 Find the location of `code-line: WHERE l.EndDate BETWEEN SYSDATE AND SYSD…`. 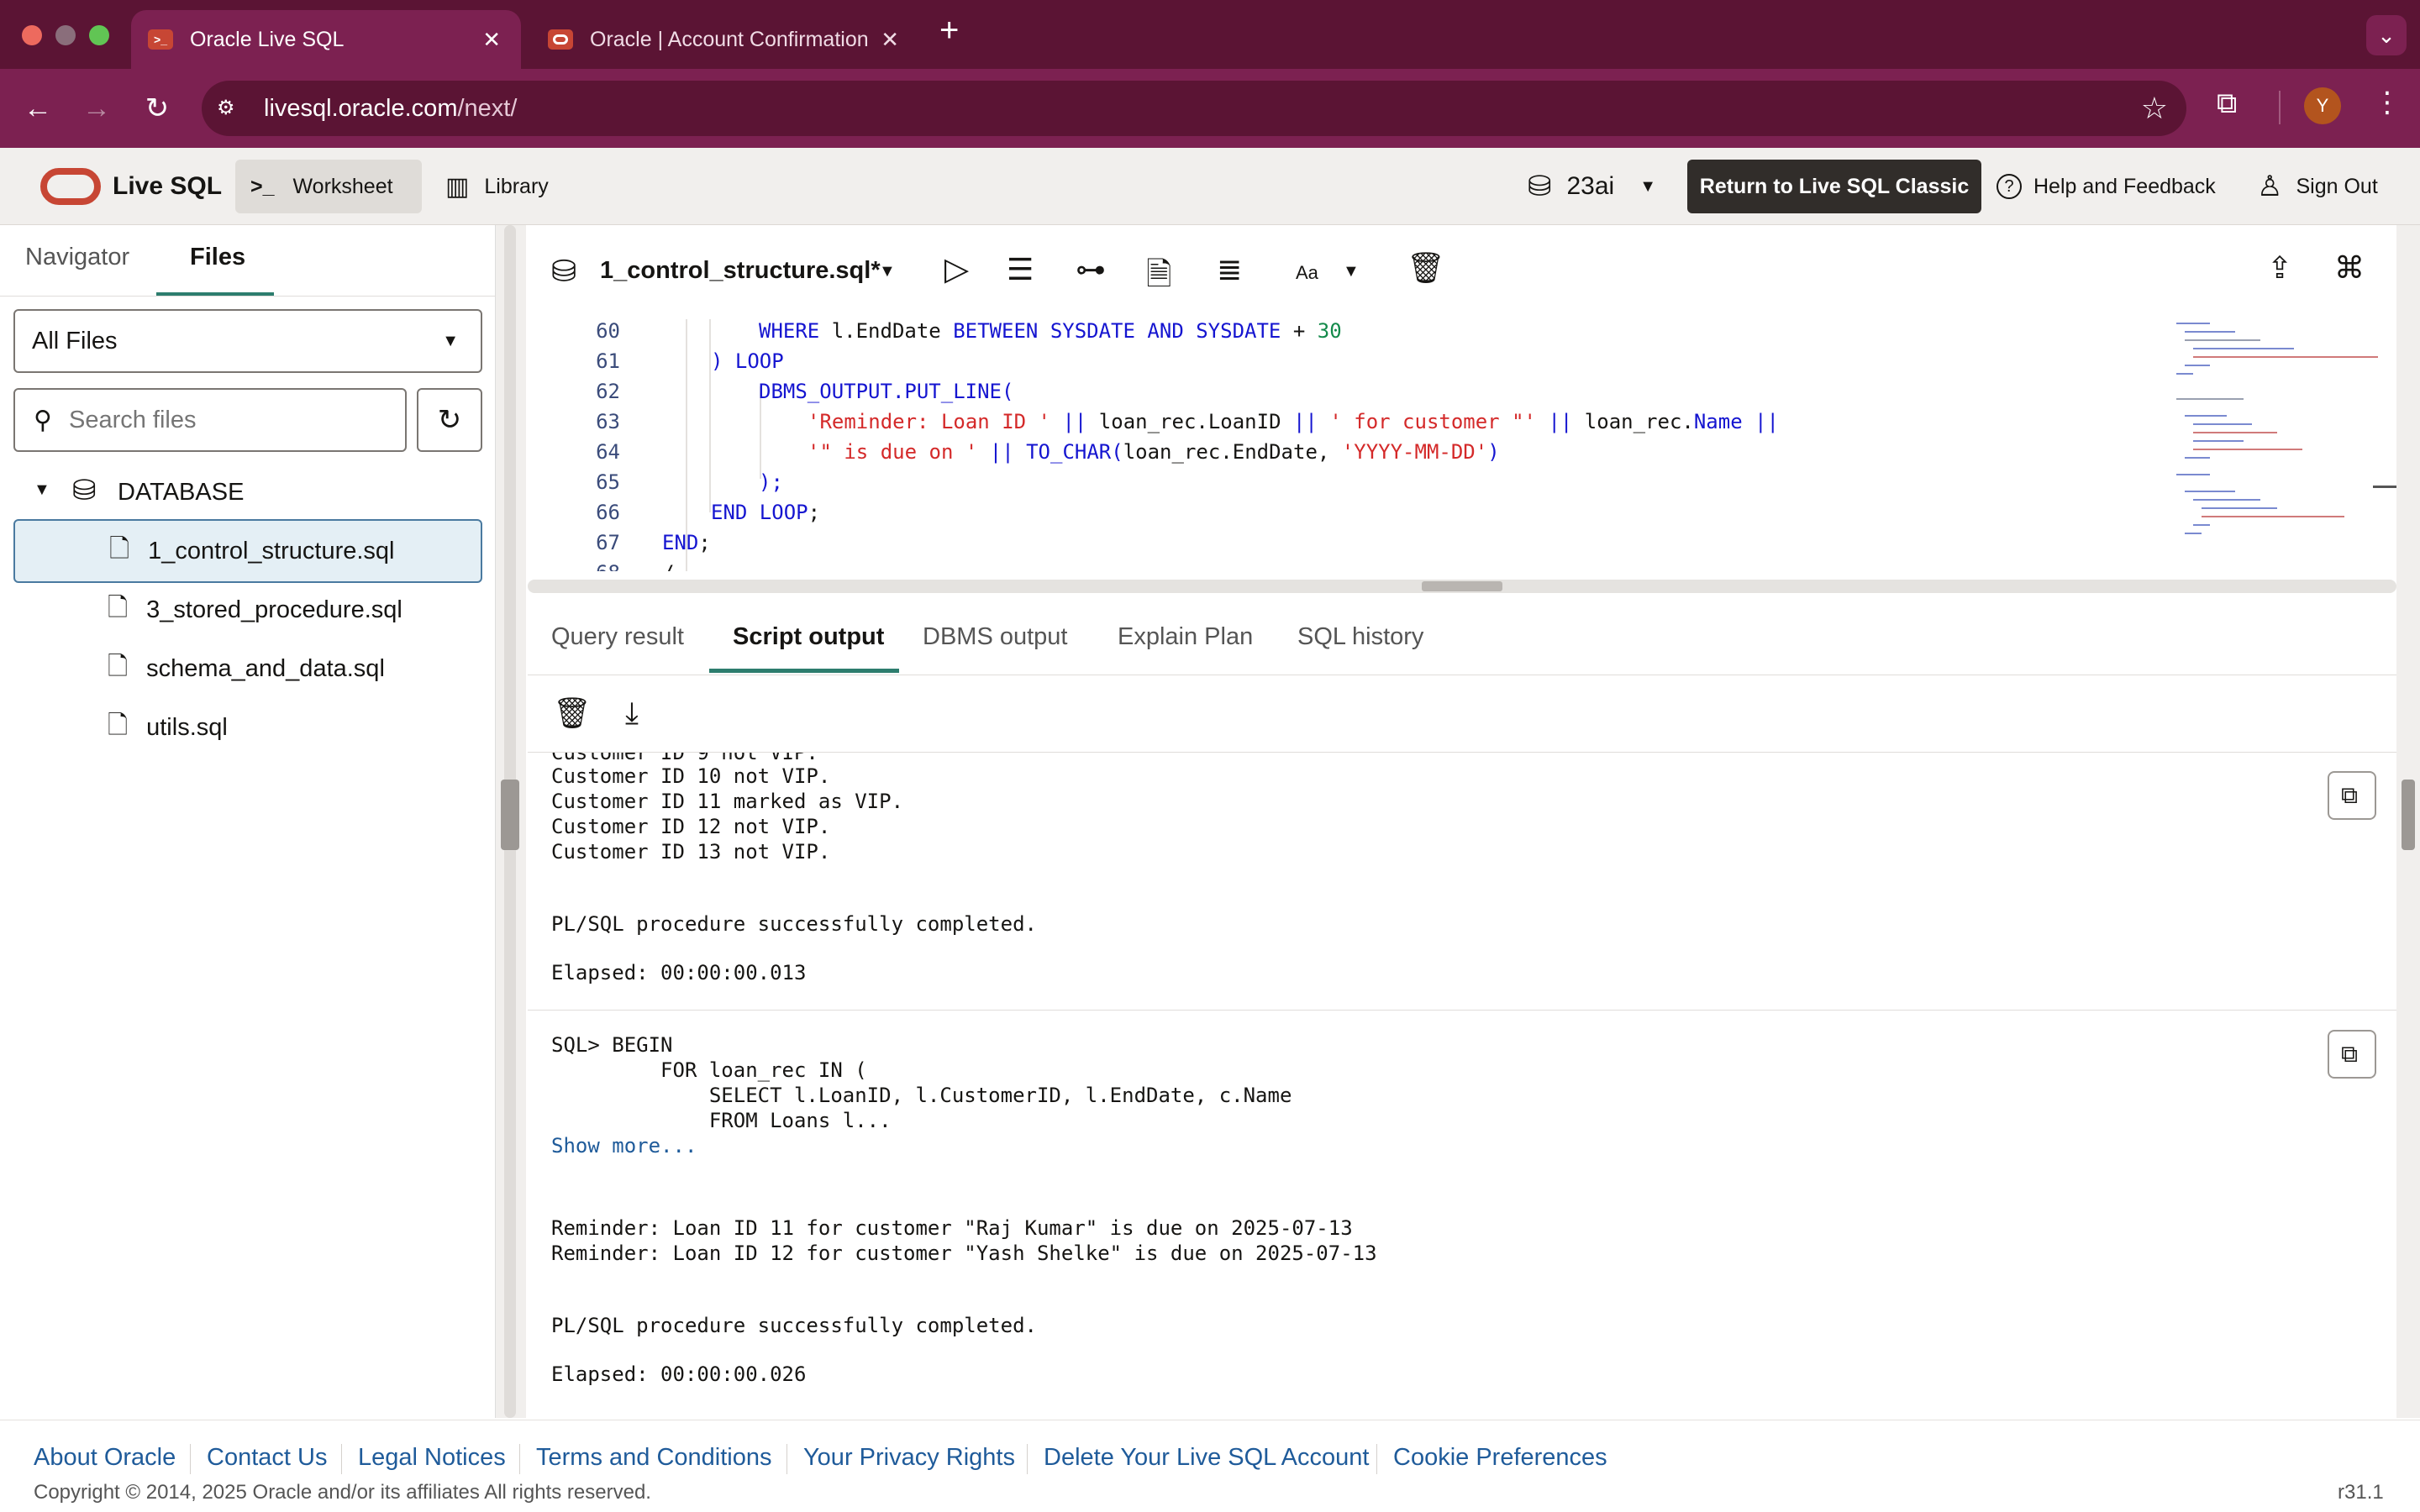

code-line: WHERE l.EndDate BETWEEN SYSDATE AND SYSD… is located at coordinates (1050, 331).